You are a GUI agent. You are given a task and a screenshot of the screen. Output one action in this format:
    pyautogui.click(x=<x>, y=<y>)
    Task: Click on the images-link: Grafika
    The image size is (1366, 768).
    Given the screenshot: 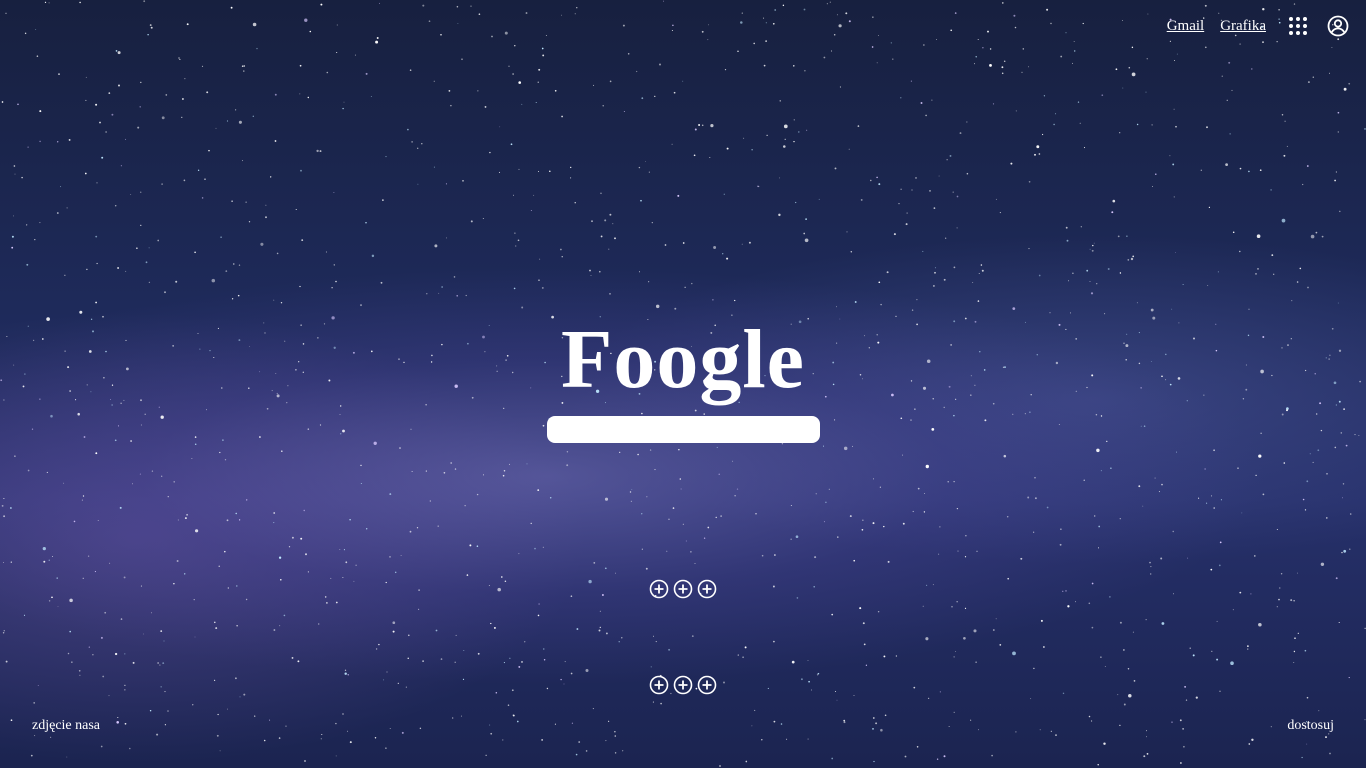 What is the action you would take?
    pyautogui.click(x=1243, y=26)
    